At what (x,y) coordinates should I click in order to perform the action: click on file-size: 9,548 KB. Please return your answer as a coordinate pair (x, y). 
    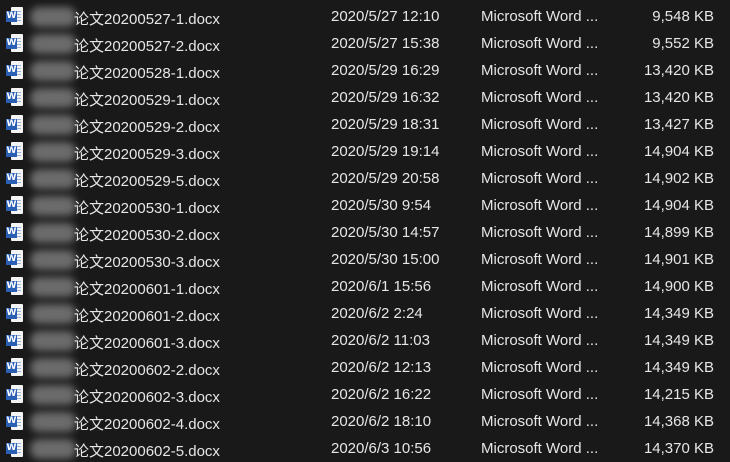
    Looking at the image, I should click on (683, 16).